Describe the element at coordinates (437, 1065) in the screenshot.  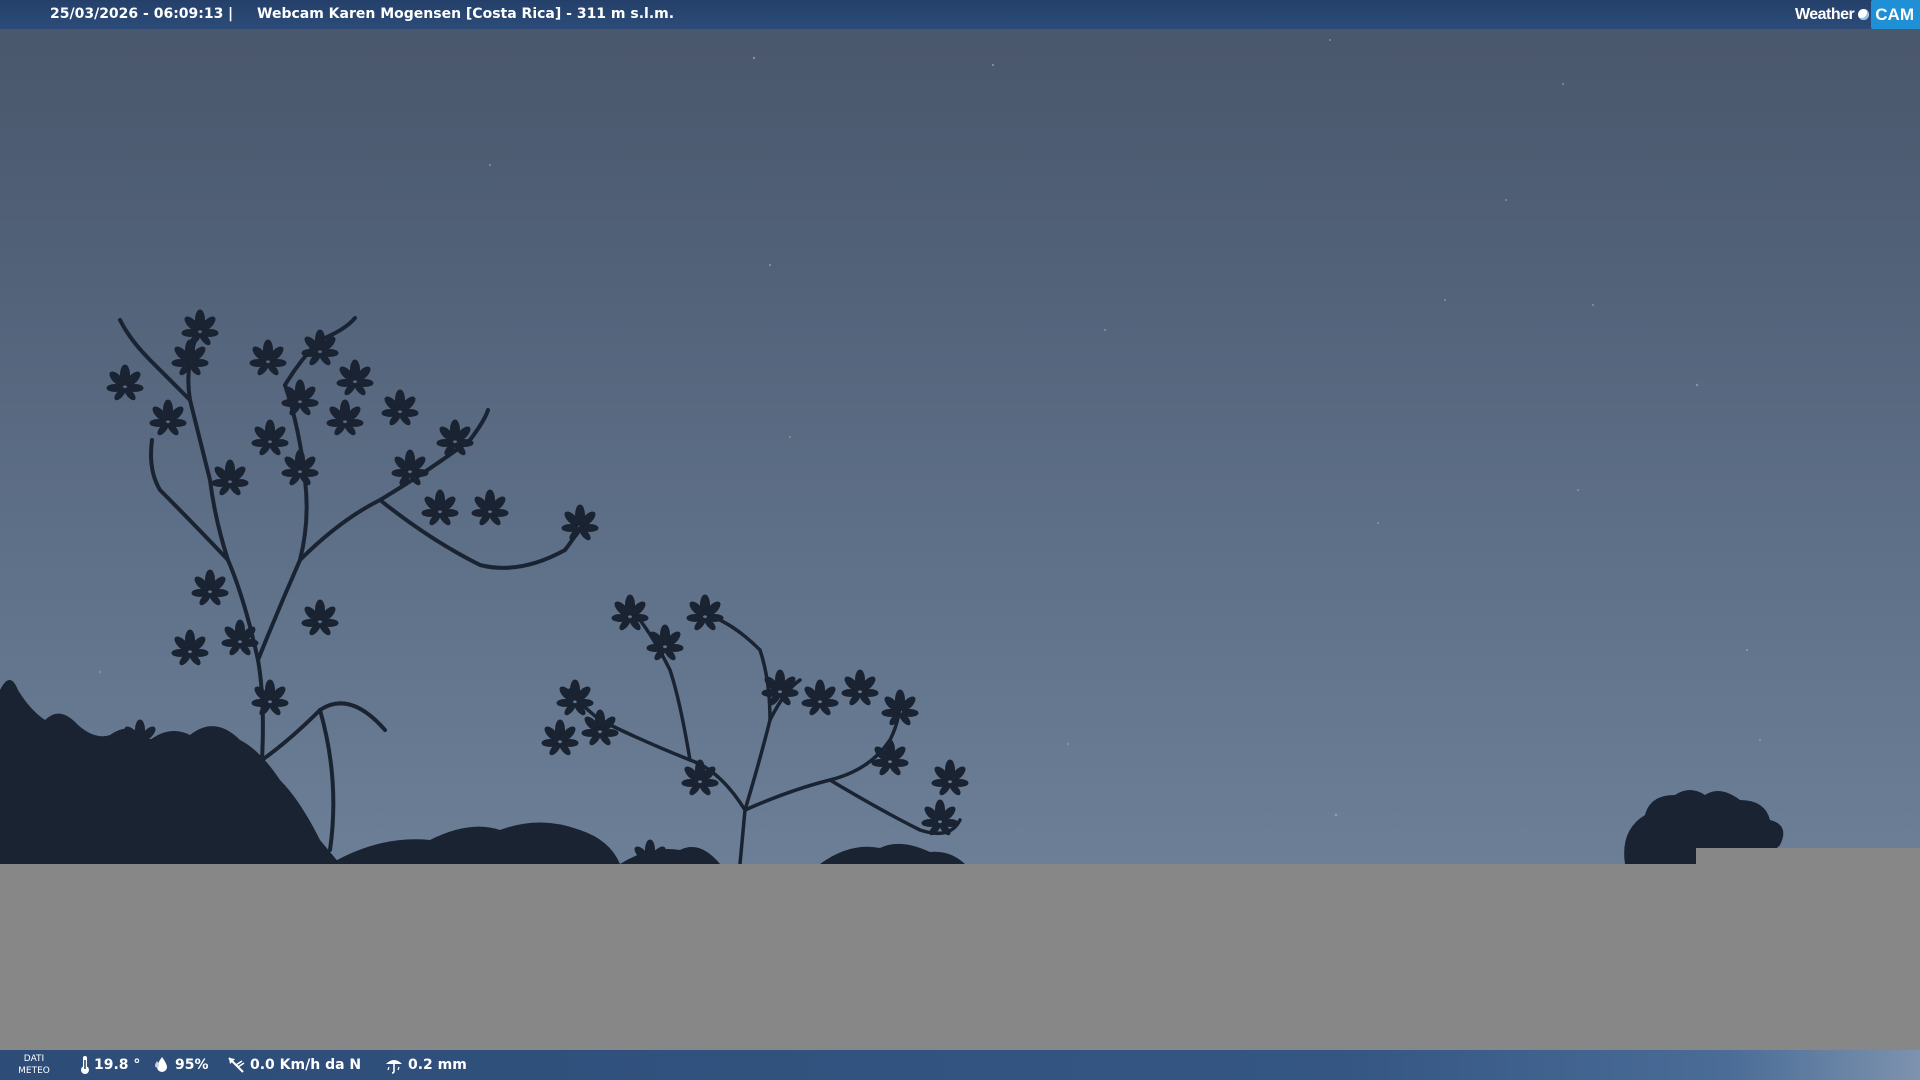
I see `rain-value: 0.2 mm` at that location.